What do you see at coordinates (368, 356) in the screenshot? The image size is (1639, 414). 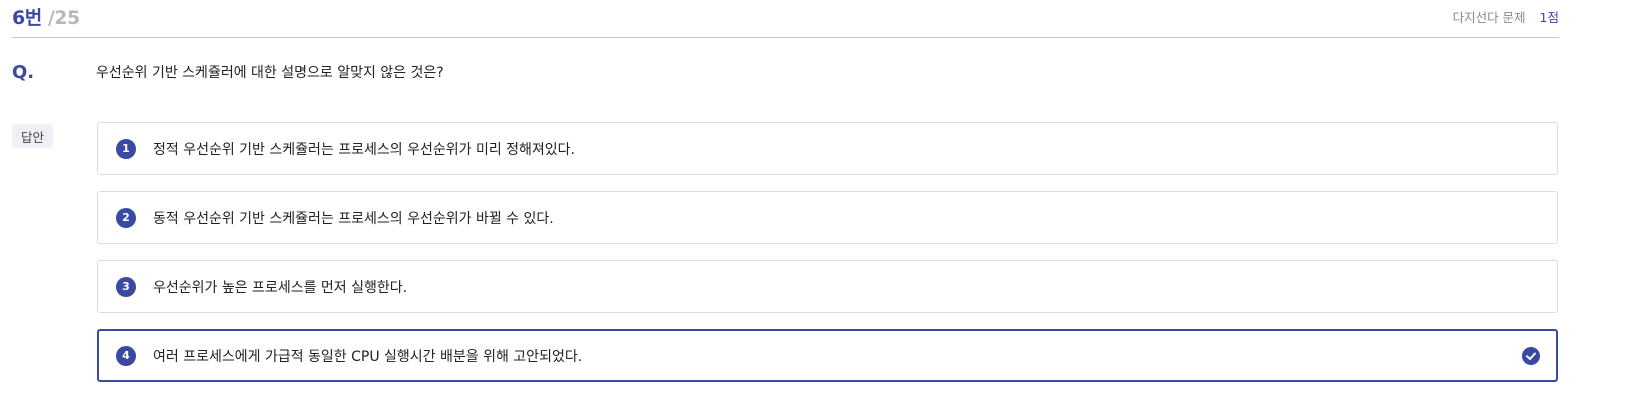 I see `option-text: 여러 프로세스에게 가급적 동일한 CPU 실행시간 배분을 위해 고안되었다.` at bounding box center [368, 356].